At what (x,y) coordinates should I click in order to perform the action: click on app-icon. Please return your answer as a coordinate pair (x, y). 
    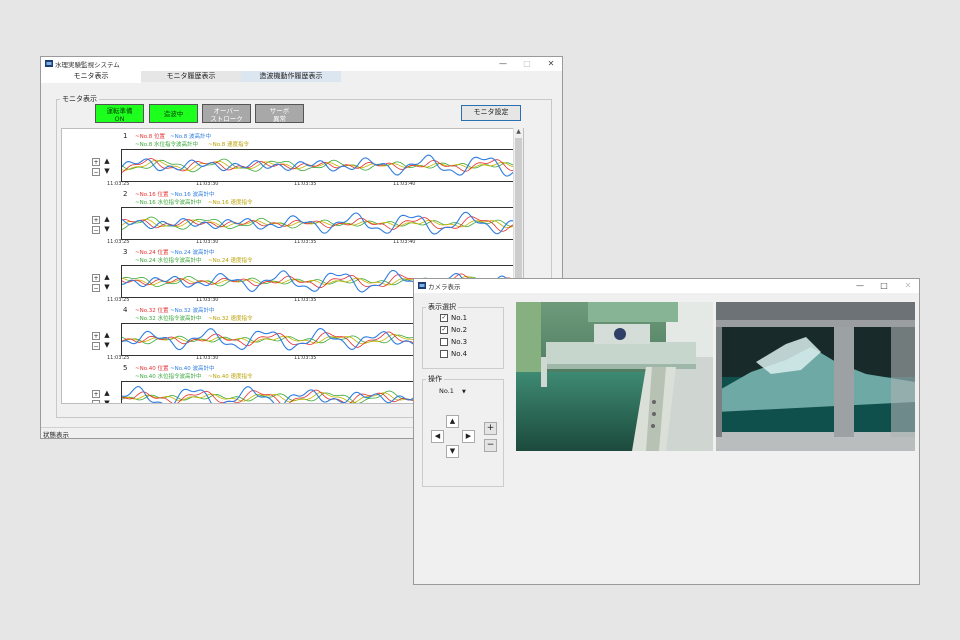
    Looking at the image, I should click on (49, 63).